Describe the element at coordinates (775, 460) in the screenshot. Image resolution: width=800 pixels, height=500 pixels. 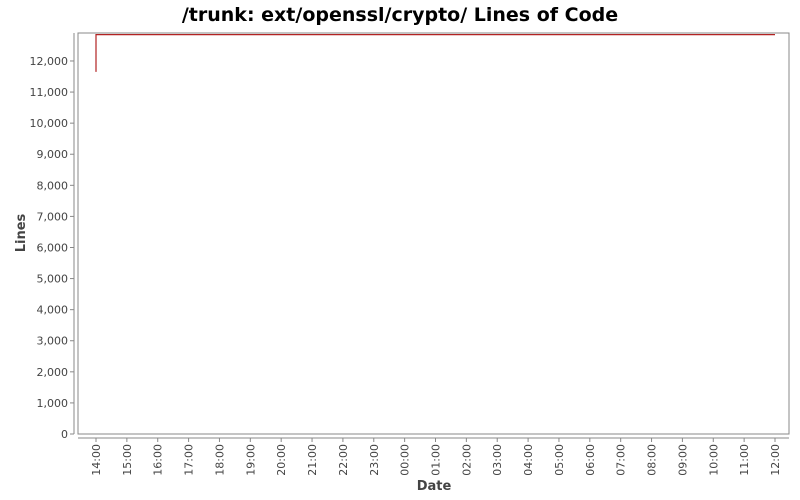
I see `x-tick-label: 12:00` at that location.